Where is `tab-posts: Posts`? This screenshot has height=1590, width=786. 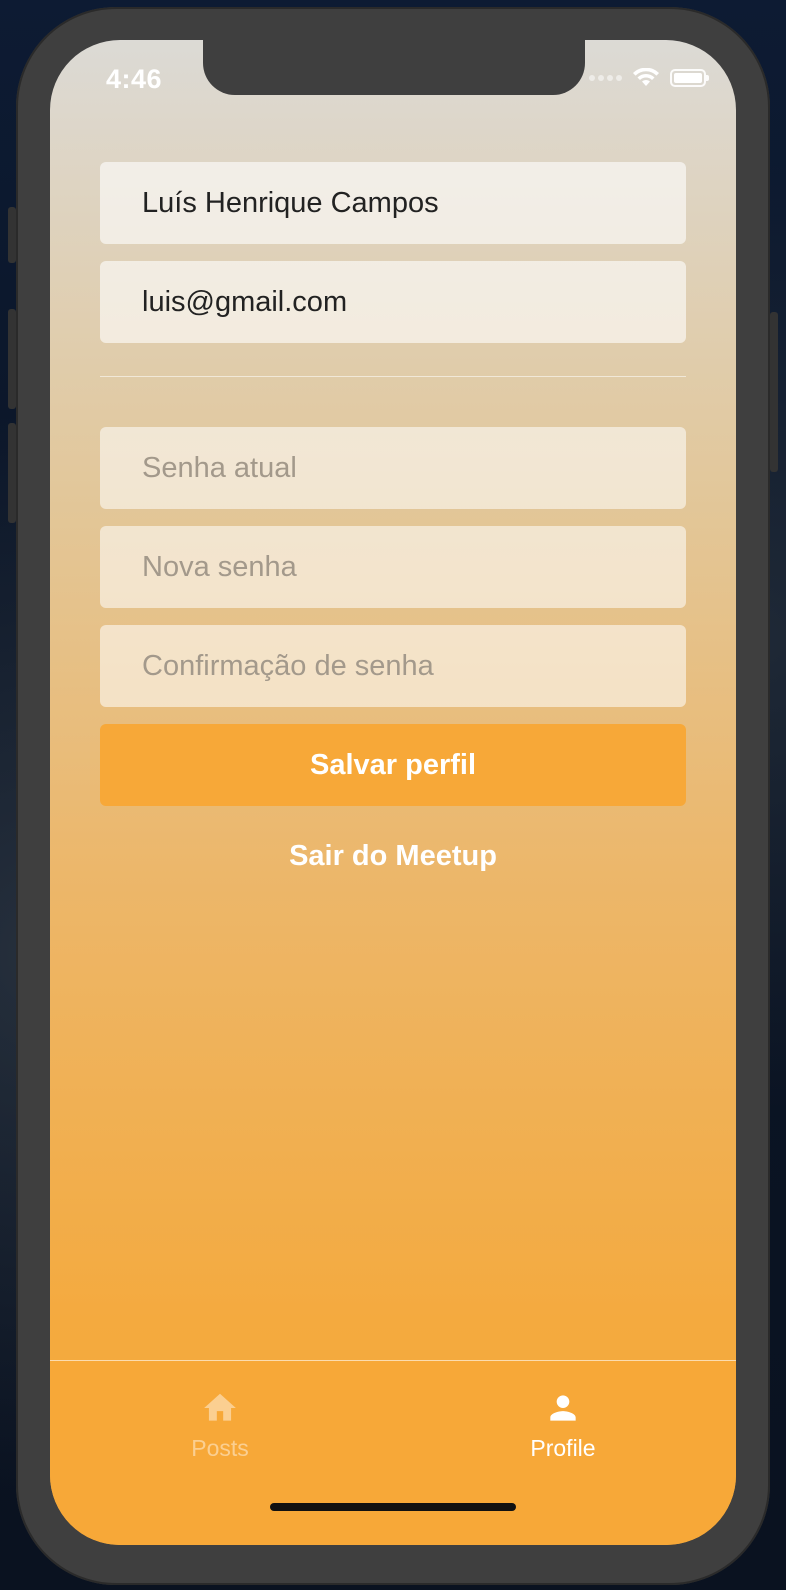
tab-posts: Posts is located at coordinates (220, 1425).